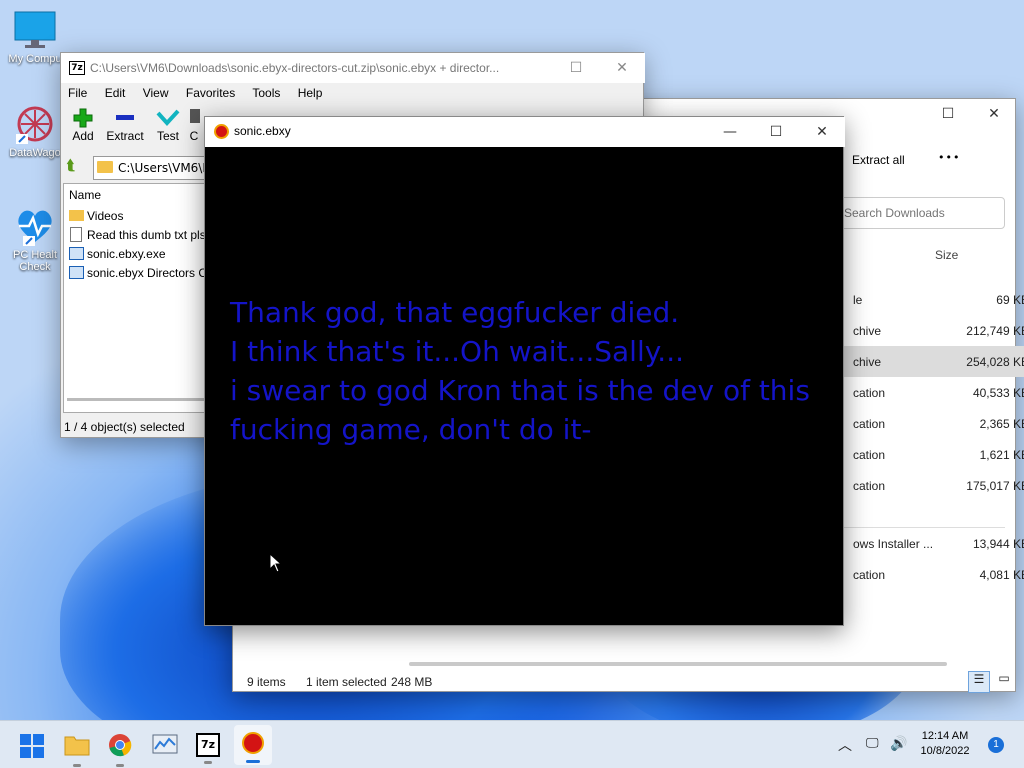  I want to click on file-row: cation 2,365 KB, so click(933, 423).